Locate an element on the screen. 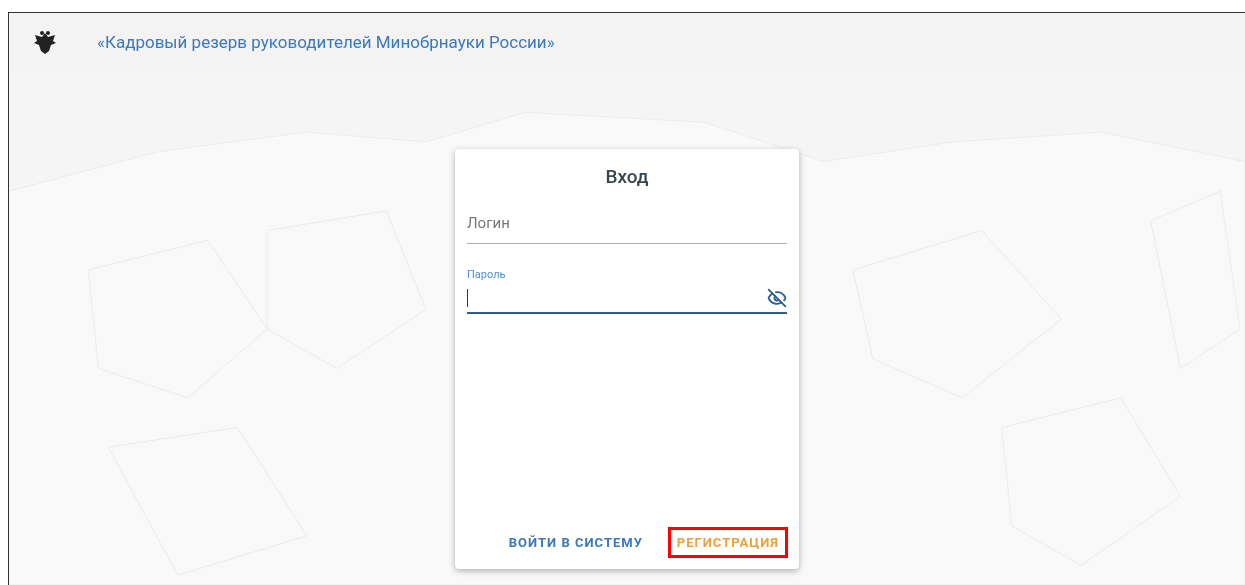 This screenshot has height=585, width=1245. text-cursor is located at coordinates (467, 297).